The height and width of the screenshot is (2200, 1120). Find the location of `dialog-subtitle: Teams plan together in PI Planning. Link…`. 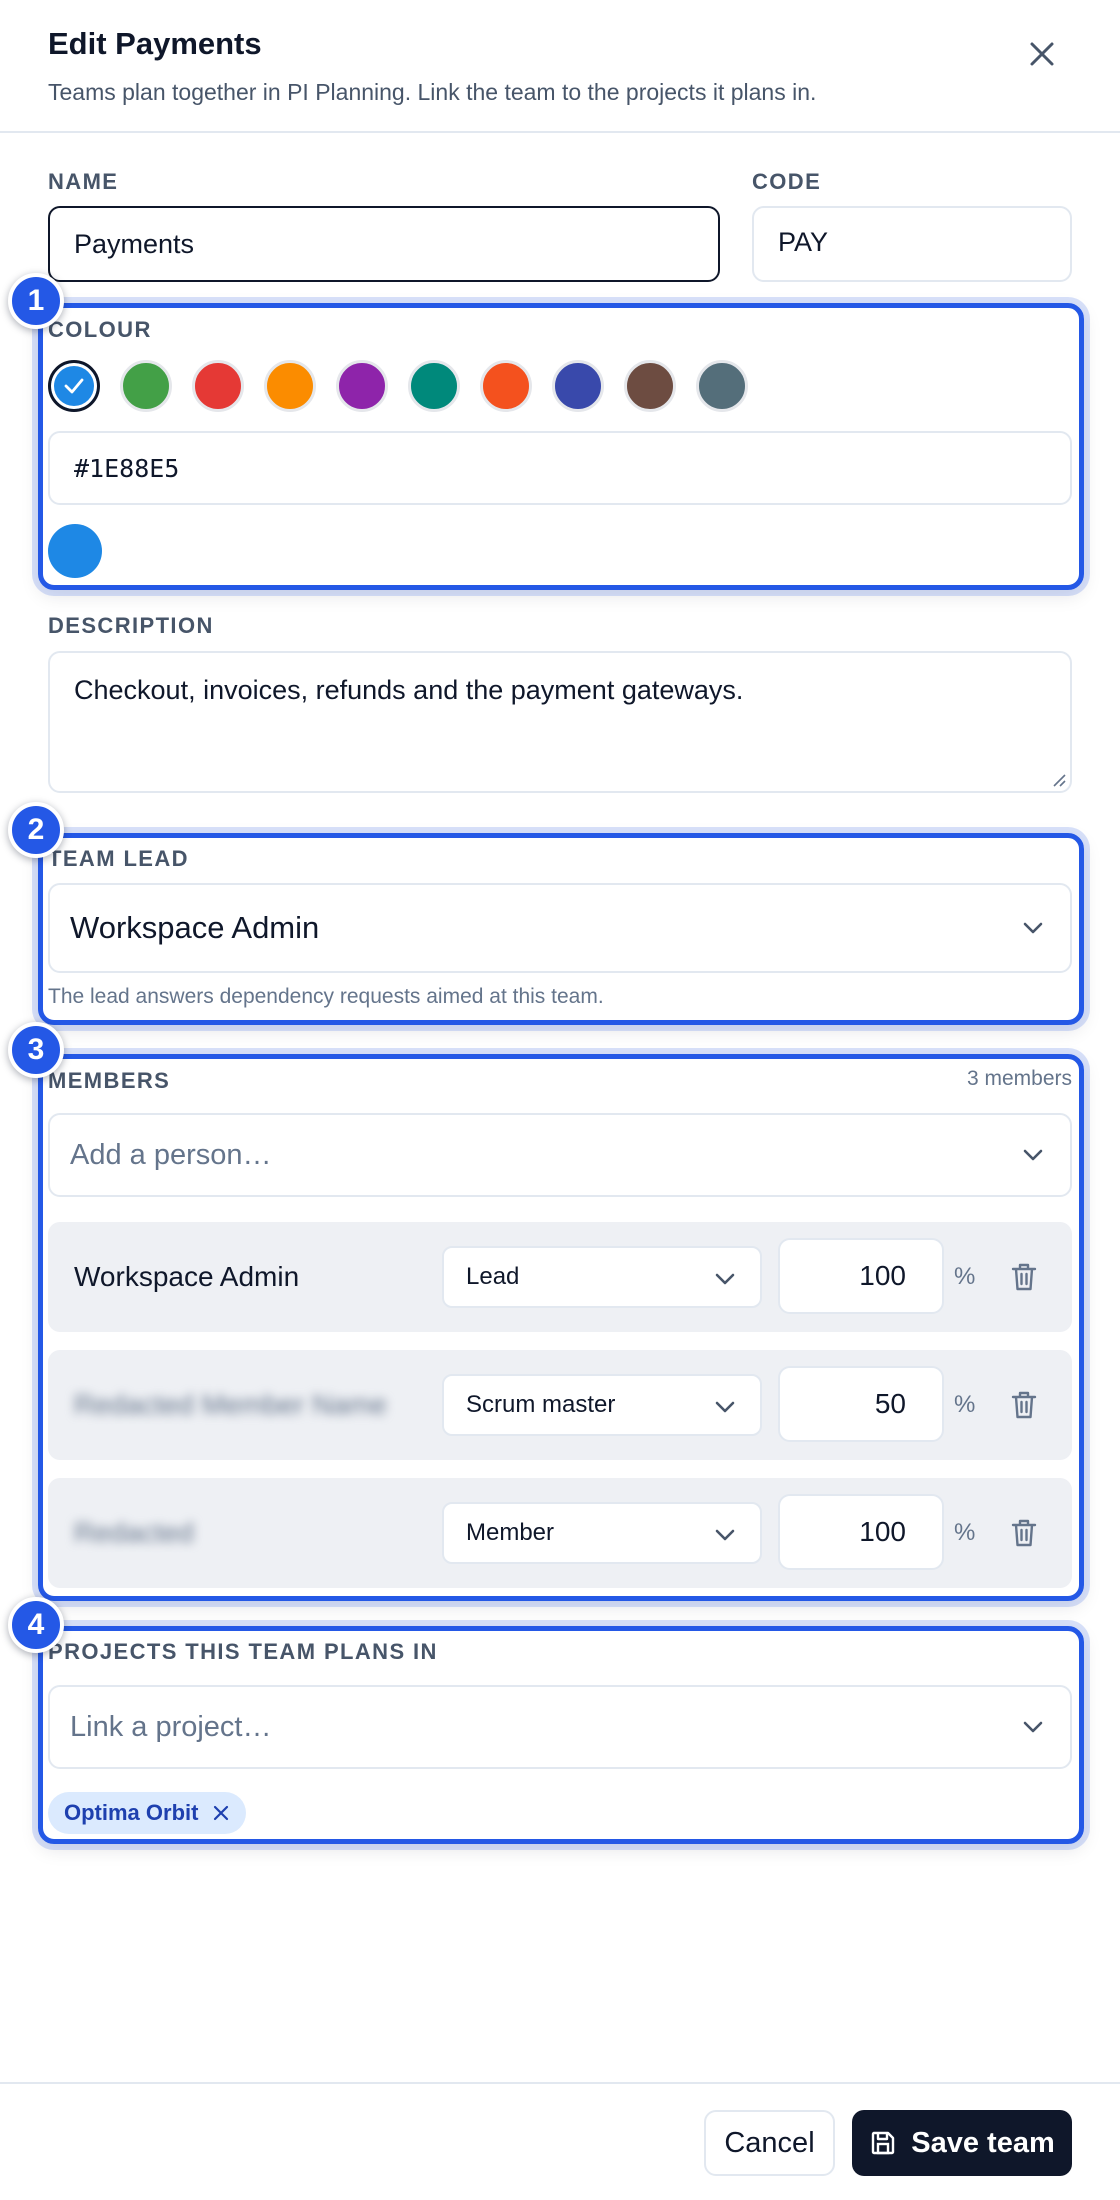

dialog-subtitle: Teams plan together in PI Planning. Link… is located at coordinates (432, 92).